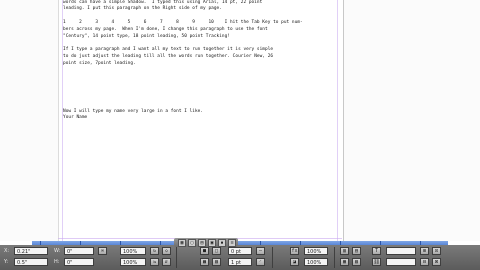 This screenshot has height=270, width=480. Describe the element at coordinates (376, 262) in the screenshot. I see `link-icon: ⛓` at that location.